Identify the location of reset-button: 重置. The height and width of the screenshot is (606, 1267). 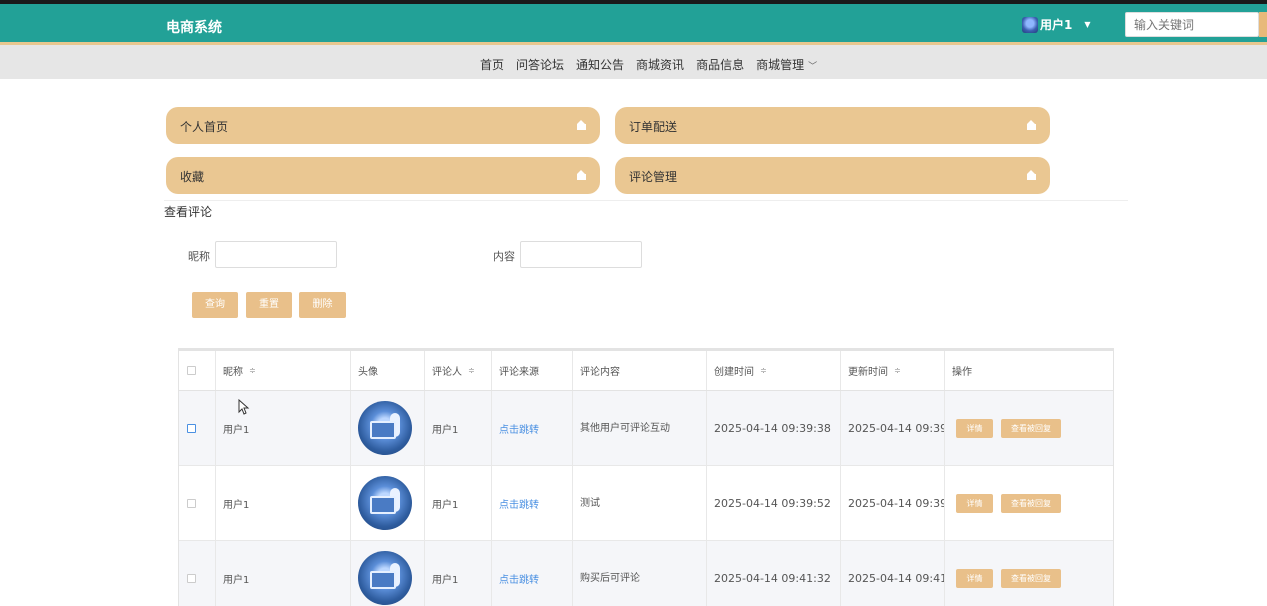
(269, 305).